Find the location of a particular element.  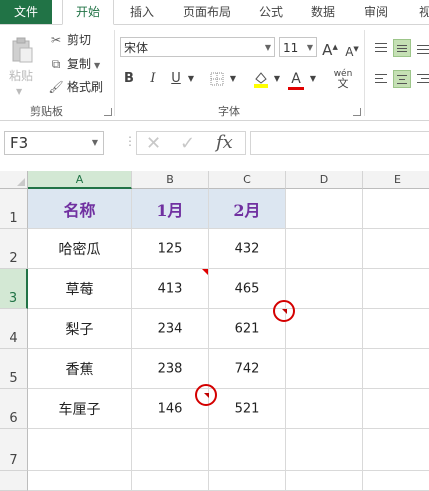

align-bottom-button is located at coordinates (421, 48).